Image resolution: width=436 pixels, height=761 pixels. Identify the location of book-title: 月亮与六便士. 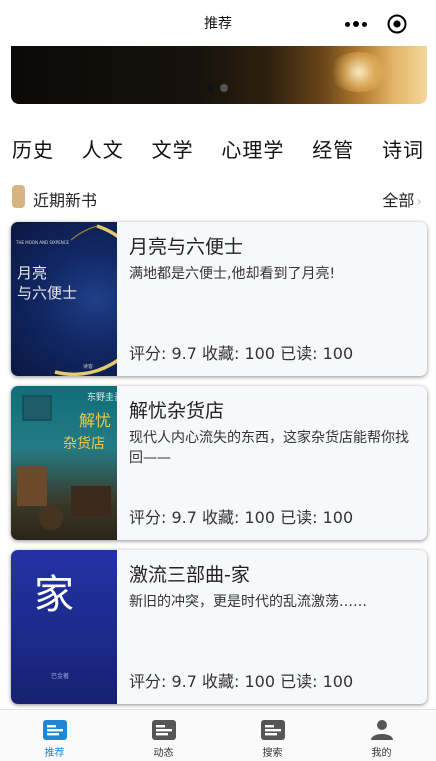
(186, 245).